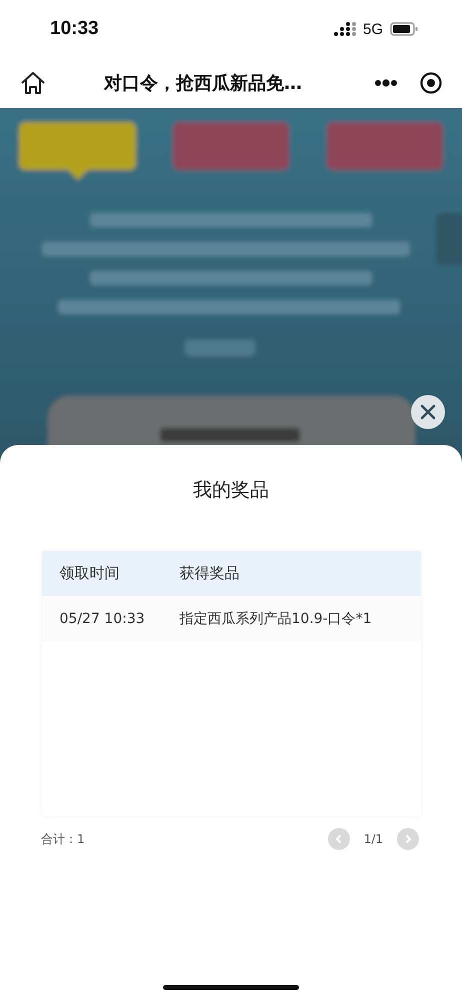 This screenshot has height=1000, width=462. I want to click on total-count: 合计：1, so click(63, 839).